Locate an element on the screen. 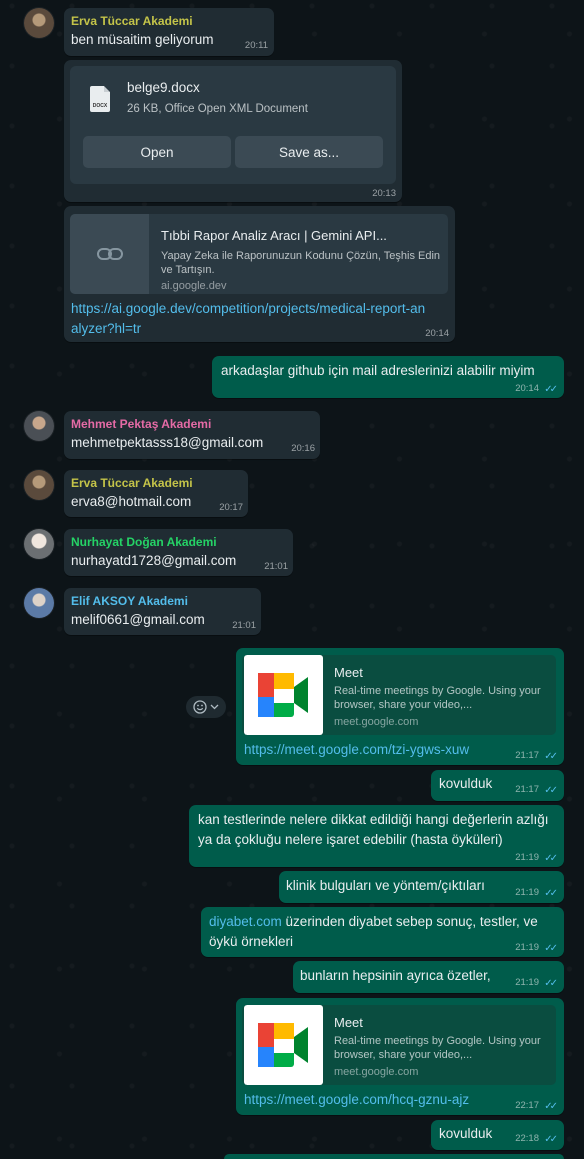 Image resolution: width=584 pixels, height=1159 pixels. open-button: Open is located at coordinates (157, 152).